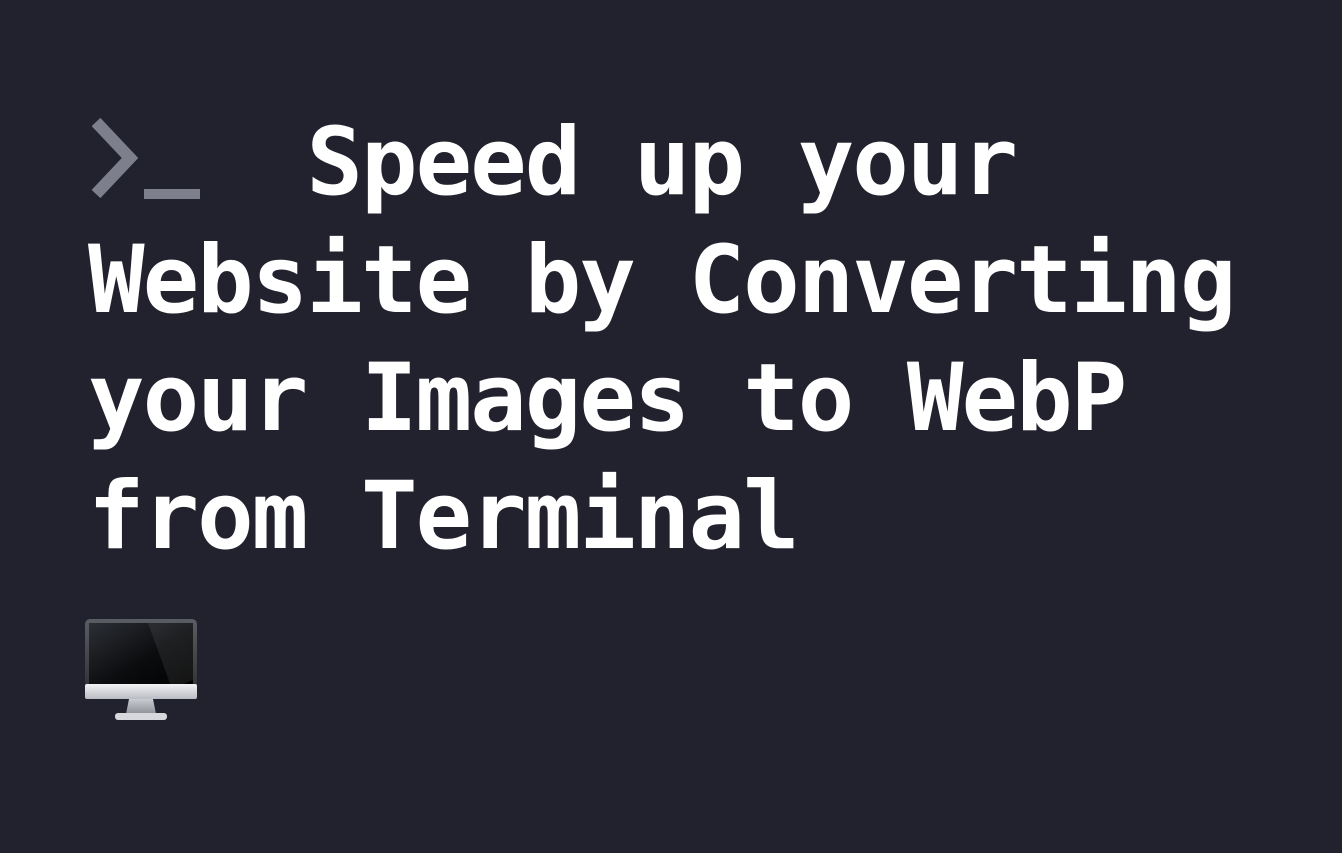  I want to click on desktop-computer-icon, so click(141, 669).